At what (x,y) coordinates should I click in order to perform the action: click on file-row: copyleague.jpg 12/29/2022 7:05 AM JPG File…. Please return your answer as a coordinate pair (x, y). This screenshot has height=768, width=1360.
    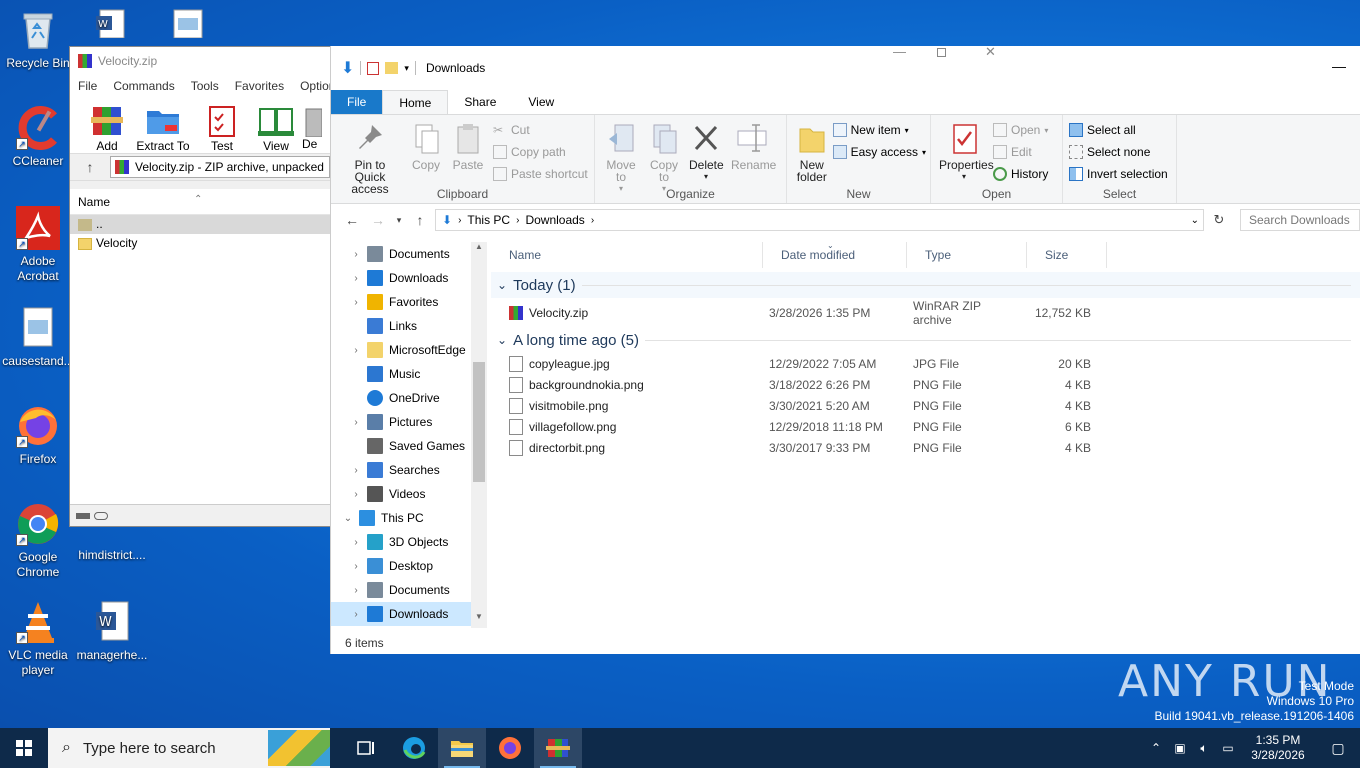
    Looking at the image, I should click on (925, 363).